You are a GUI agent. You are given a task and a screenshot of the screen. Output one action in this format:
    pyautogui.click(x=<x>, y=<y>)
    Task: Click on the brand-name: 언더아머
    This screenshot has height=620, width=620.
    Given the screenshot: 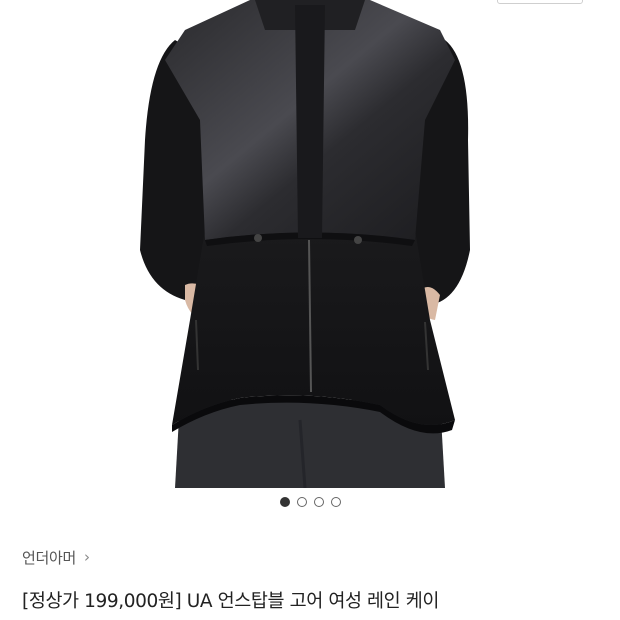 What is the action you would take?
    pyautogui.click(x=49, y=557)
    